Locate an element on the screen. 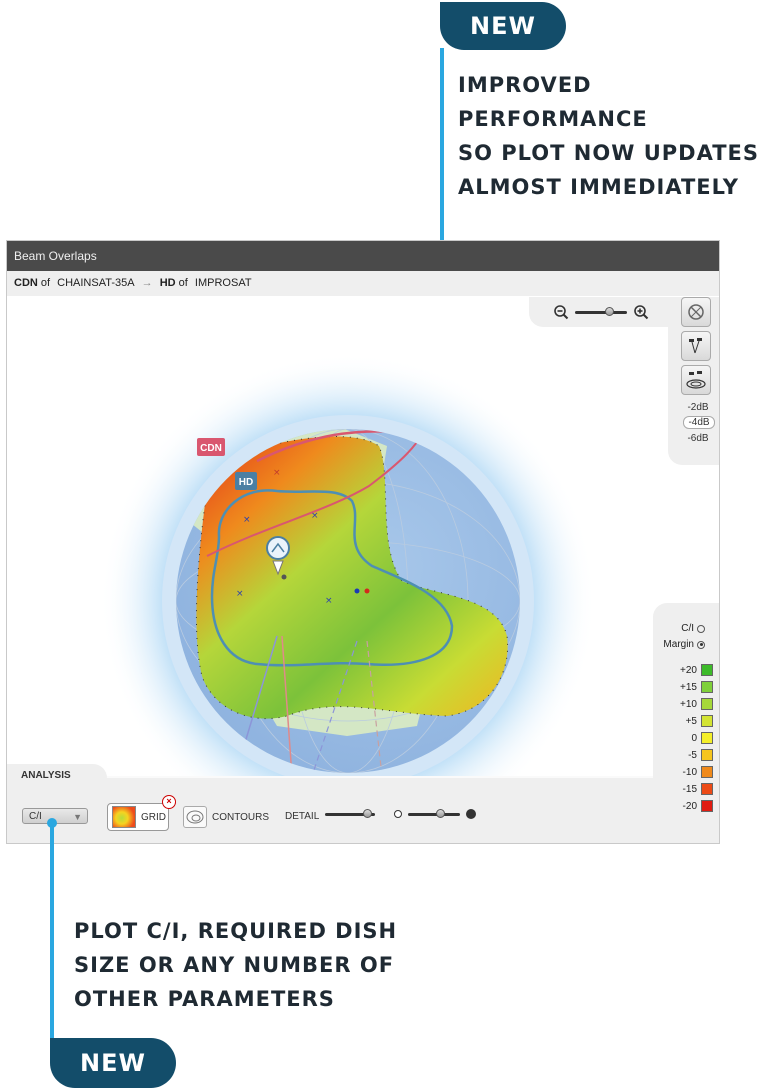  legend-scale-row: -15 is located at coordinates (687, 789).